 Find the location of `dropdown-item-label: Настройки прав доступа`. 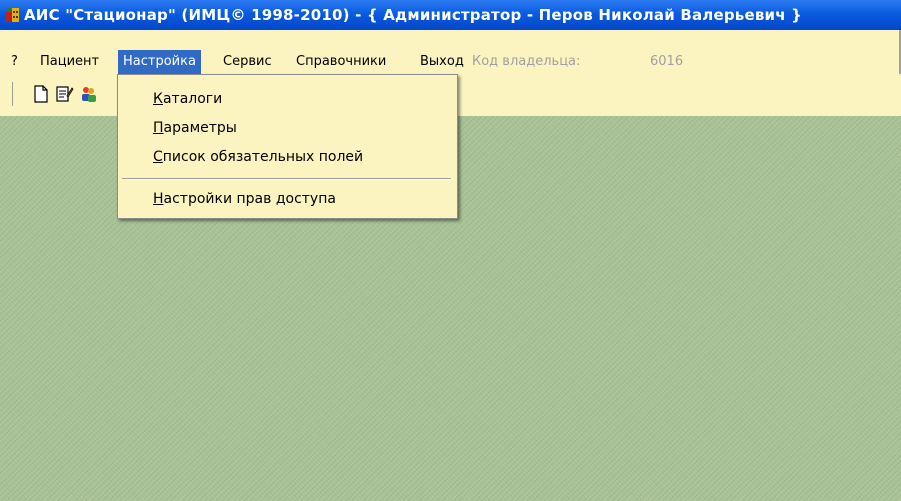

dropdown-item-label: Настройки прав доступа is located at coordinates (244, 199).